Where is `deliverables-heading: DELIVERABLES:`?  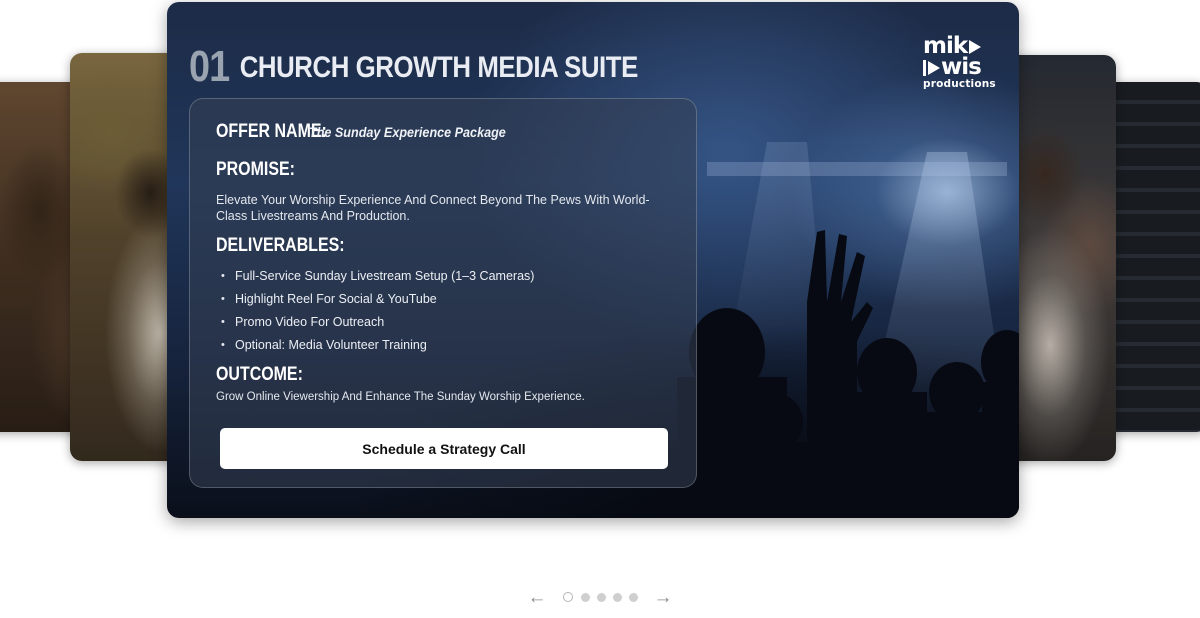 deliverables-heading: DELIVERABLES: is located at coordinates (280, 245).